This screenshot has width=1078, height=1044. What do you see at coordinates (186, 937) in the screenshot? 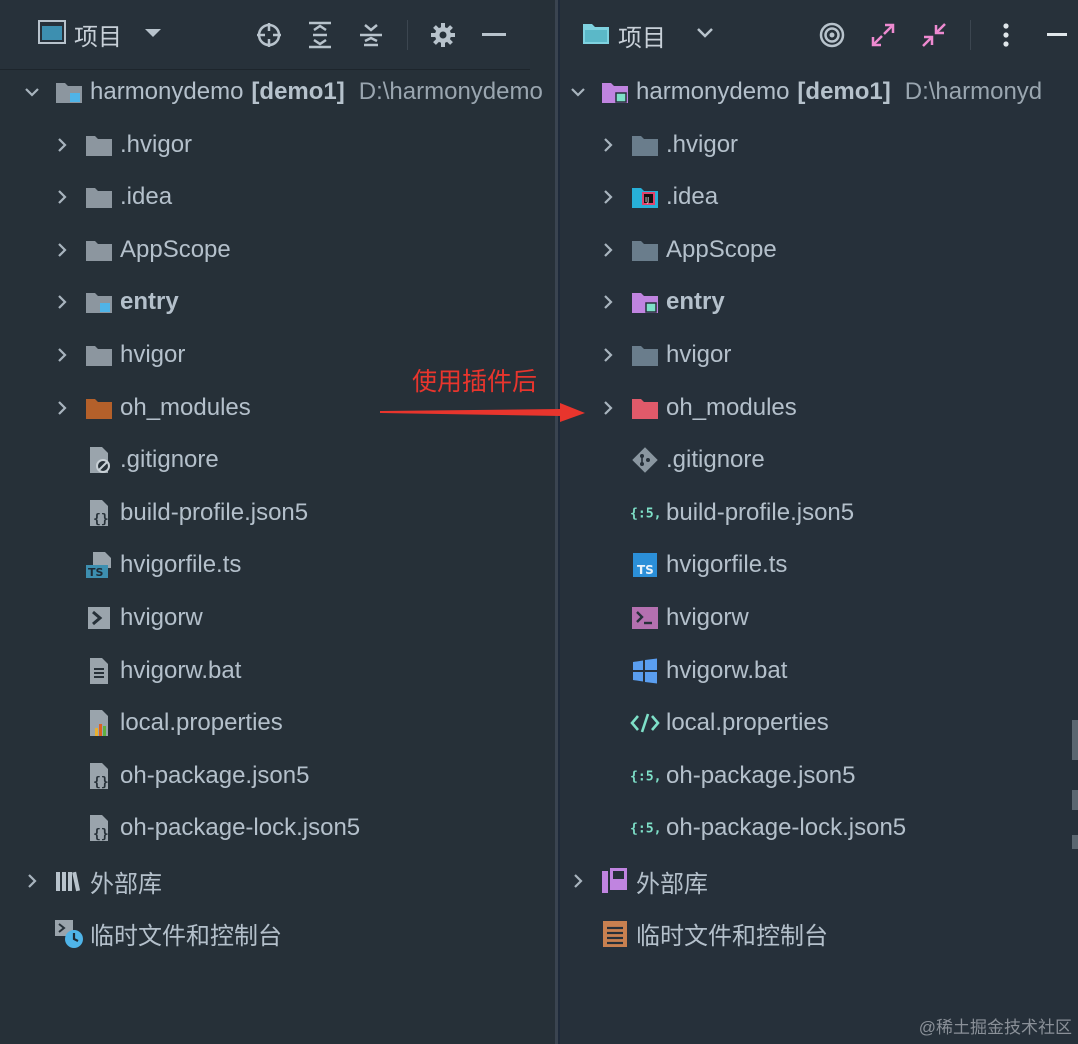
I see `item-label: 临时文件和控制台` at bounding box center [186, 937].